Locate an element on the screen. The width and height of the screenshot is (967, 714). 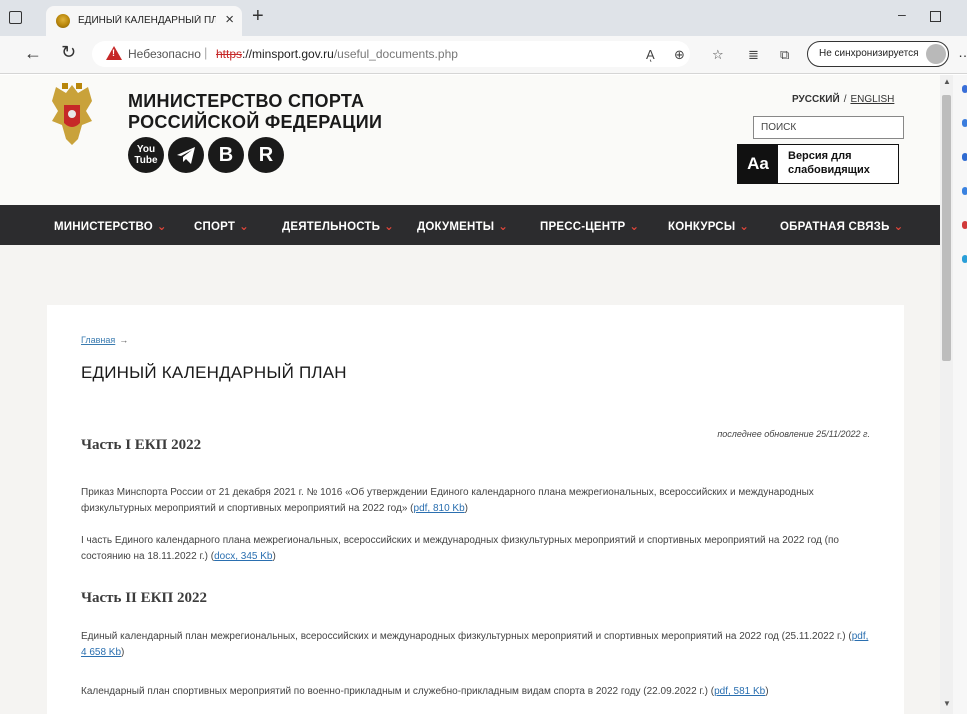
edge-sidebar is located at coordinates (960, 394).